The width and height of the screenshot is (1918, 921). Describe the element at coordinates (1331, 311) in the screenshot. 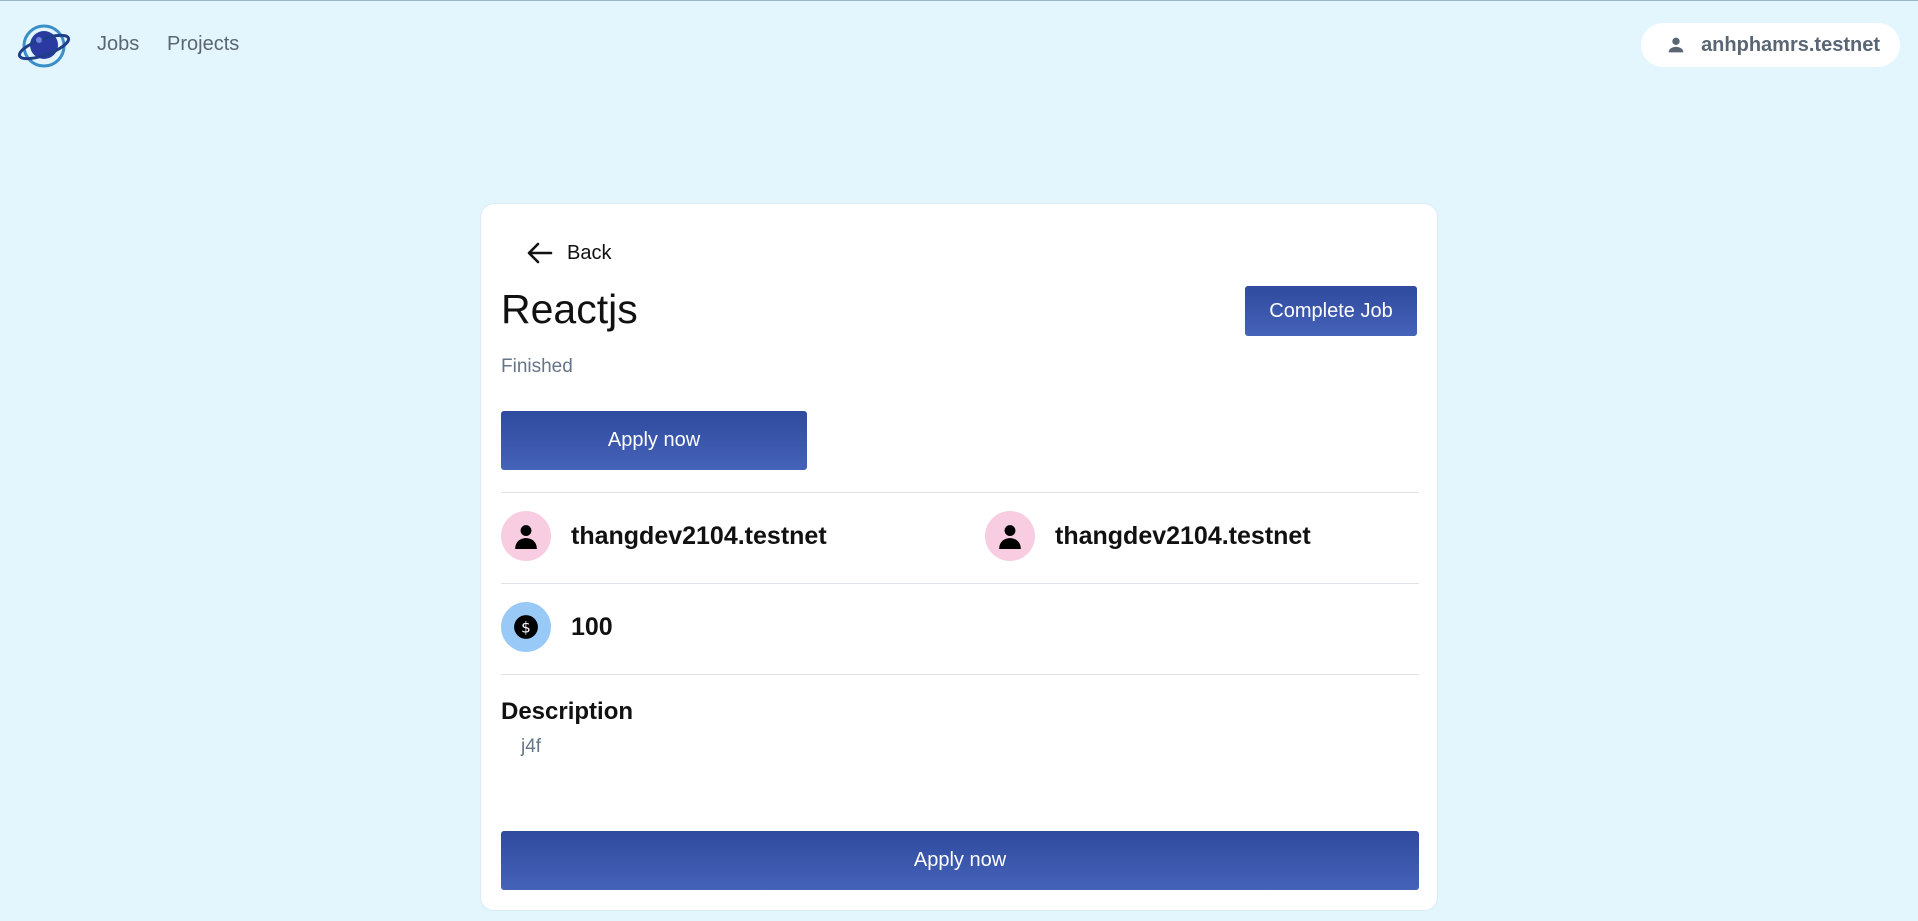

I see `complete-job-button: Complete Job` at that location.